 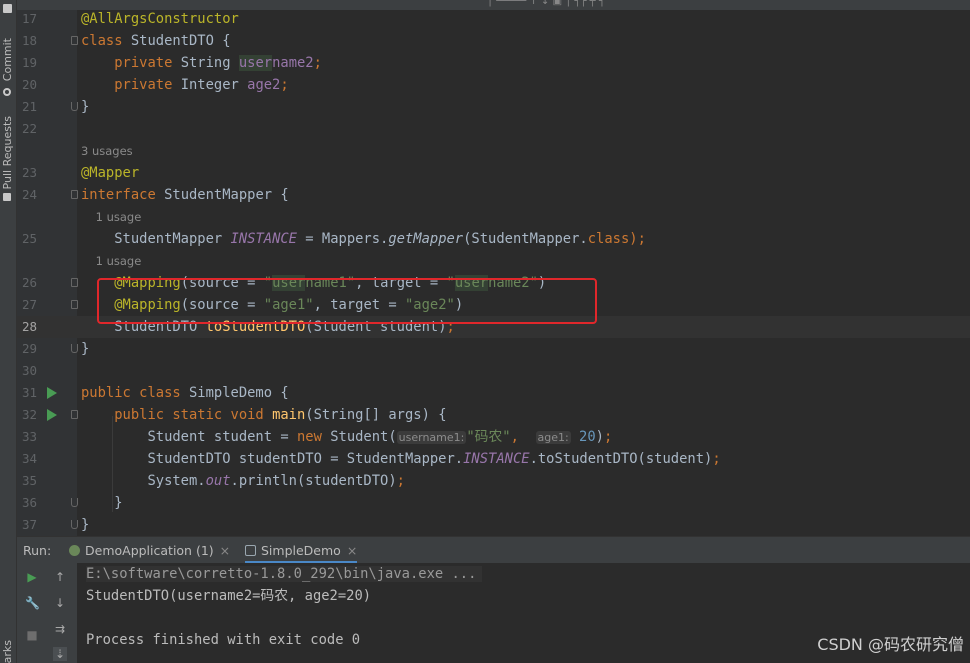 What do you see at coordinates (493, 195) in the screenshot?
I see `code-line: 24 interface StudentMapper {` at bounding box center [493, 195].